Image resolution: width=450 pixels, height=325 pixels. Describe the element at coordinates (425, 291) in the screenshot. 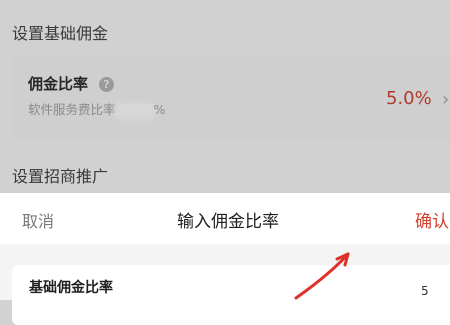

I see `base-commission-rate-input: 5` at that location.